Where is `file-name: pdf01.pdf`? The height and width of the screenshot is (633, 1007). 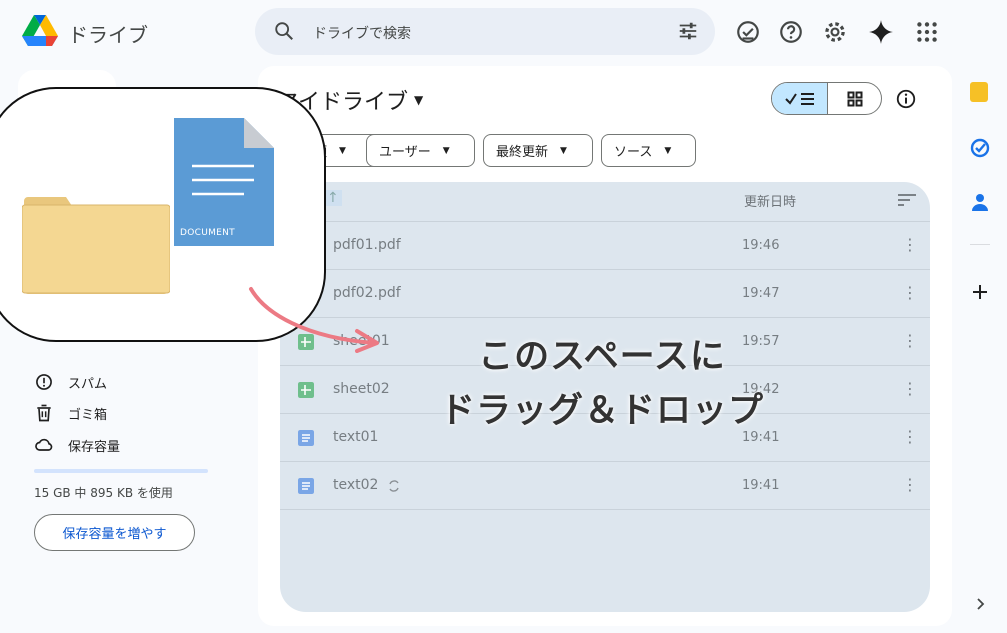 file-name: pdf01.pdf is located at coordinates (367, 245).